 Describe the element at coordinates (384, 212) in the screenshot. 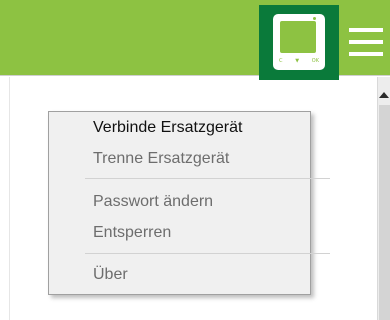

I see `scrollbar-thumb` at that location.